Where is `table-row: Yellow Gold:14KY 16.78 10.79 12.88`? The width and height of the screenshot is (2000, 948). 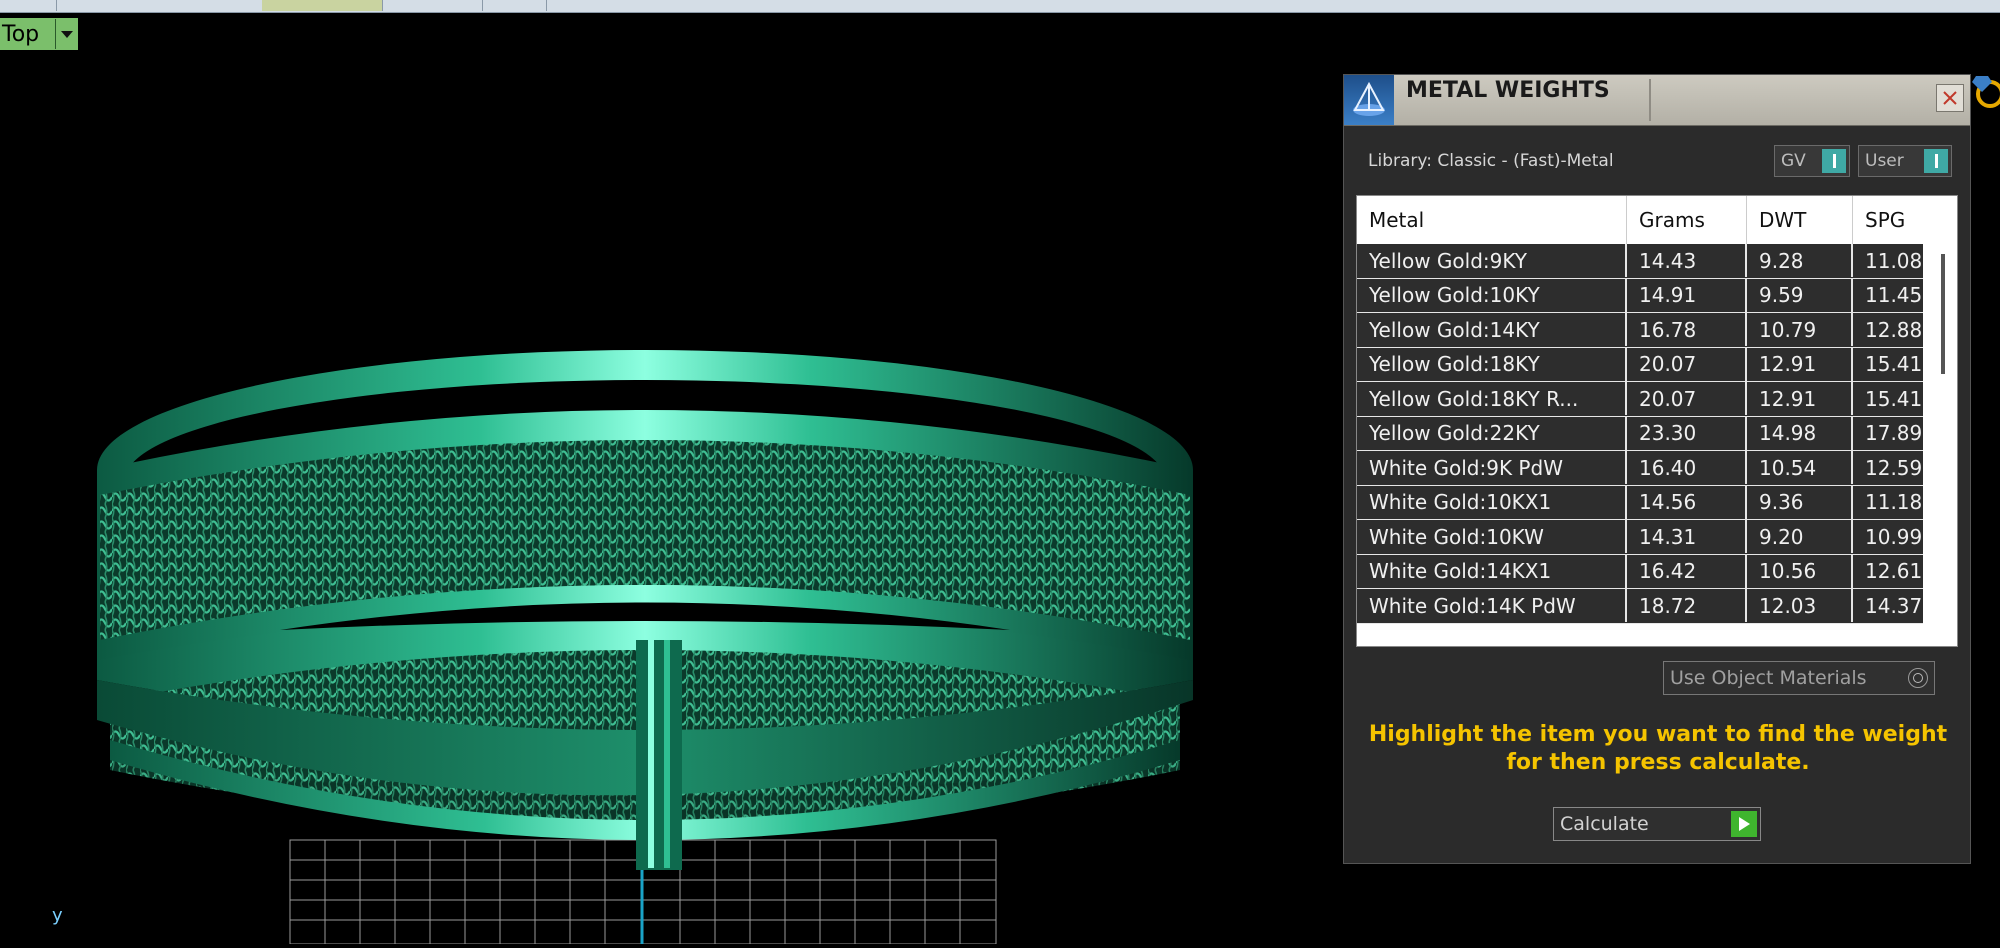 table-row: Yellow Gold:14KY 16.78 10.79 12.88 is located at coordinates (1640, 330).